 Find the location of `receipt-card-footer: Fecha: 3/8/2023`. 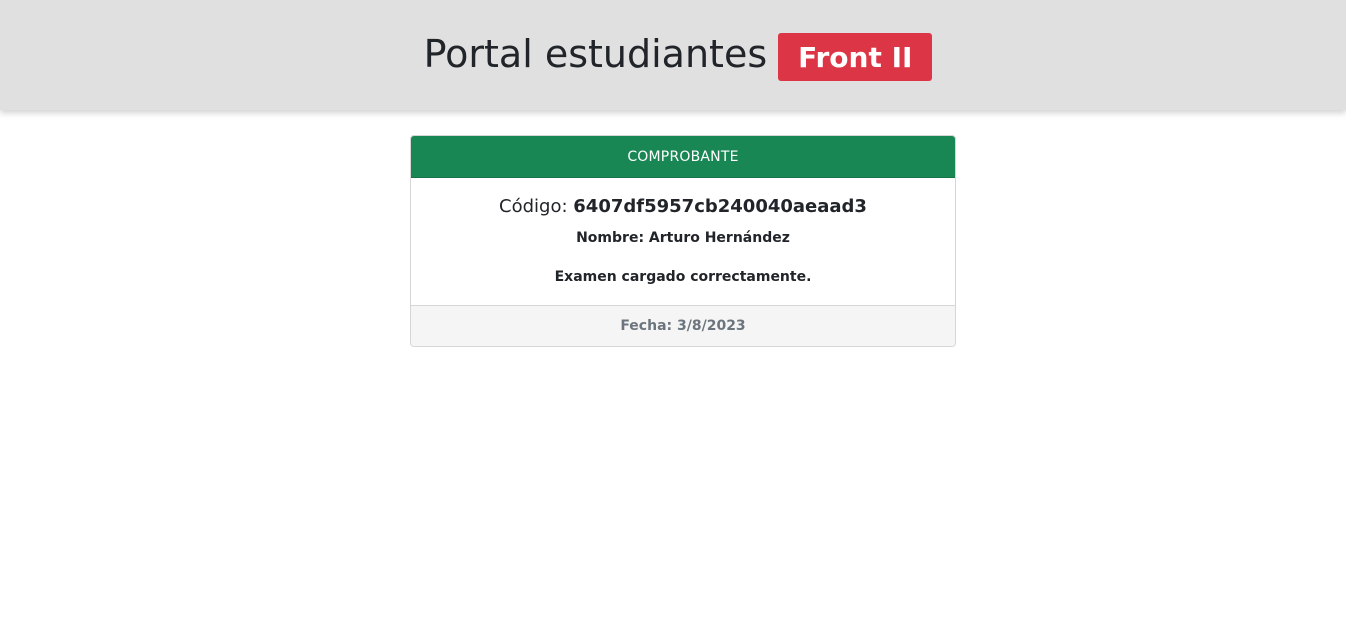

receipt-card-footer: Fecha: 3/8/2023 is located at coordinates (683, 325).